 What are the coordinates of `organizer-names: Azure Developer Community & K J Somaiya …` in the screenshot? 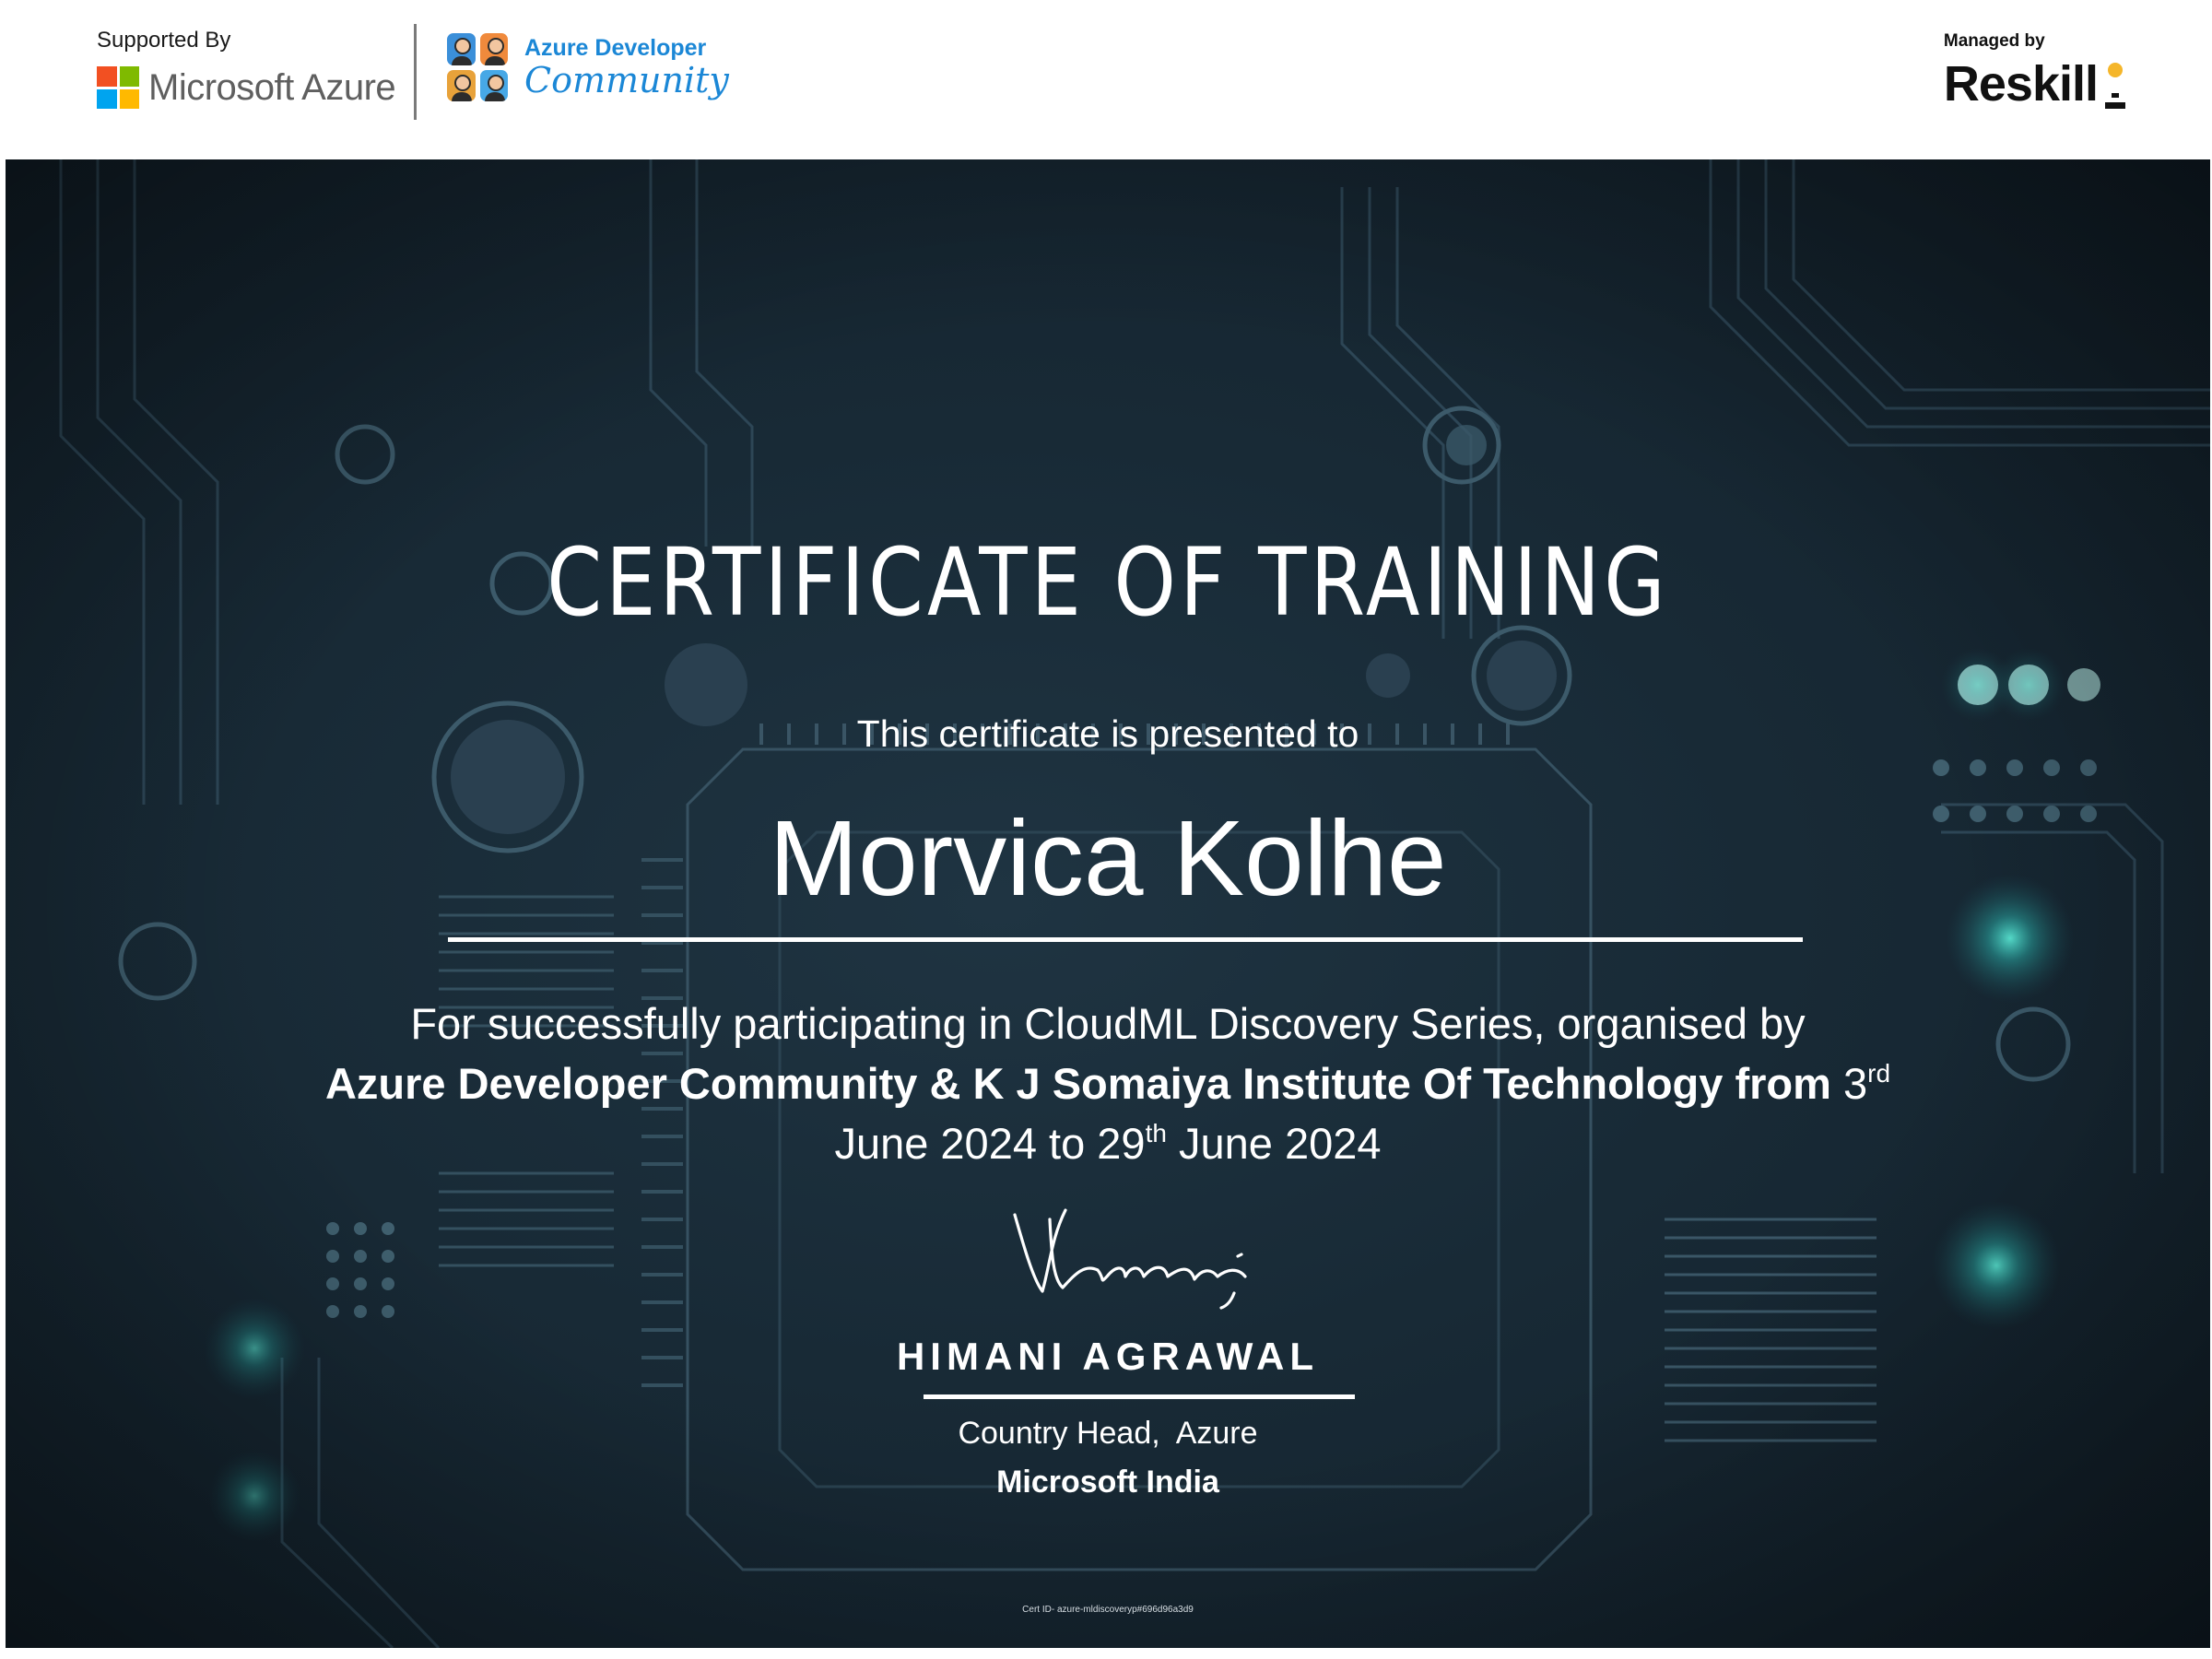 It's located at (1077, 1083).